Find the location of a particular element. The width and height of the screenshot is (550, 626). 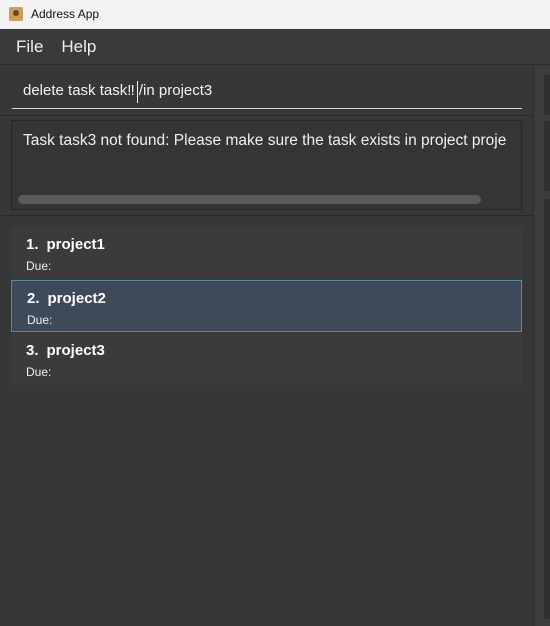

project-name: project1 is located at coordinates (75, 244).